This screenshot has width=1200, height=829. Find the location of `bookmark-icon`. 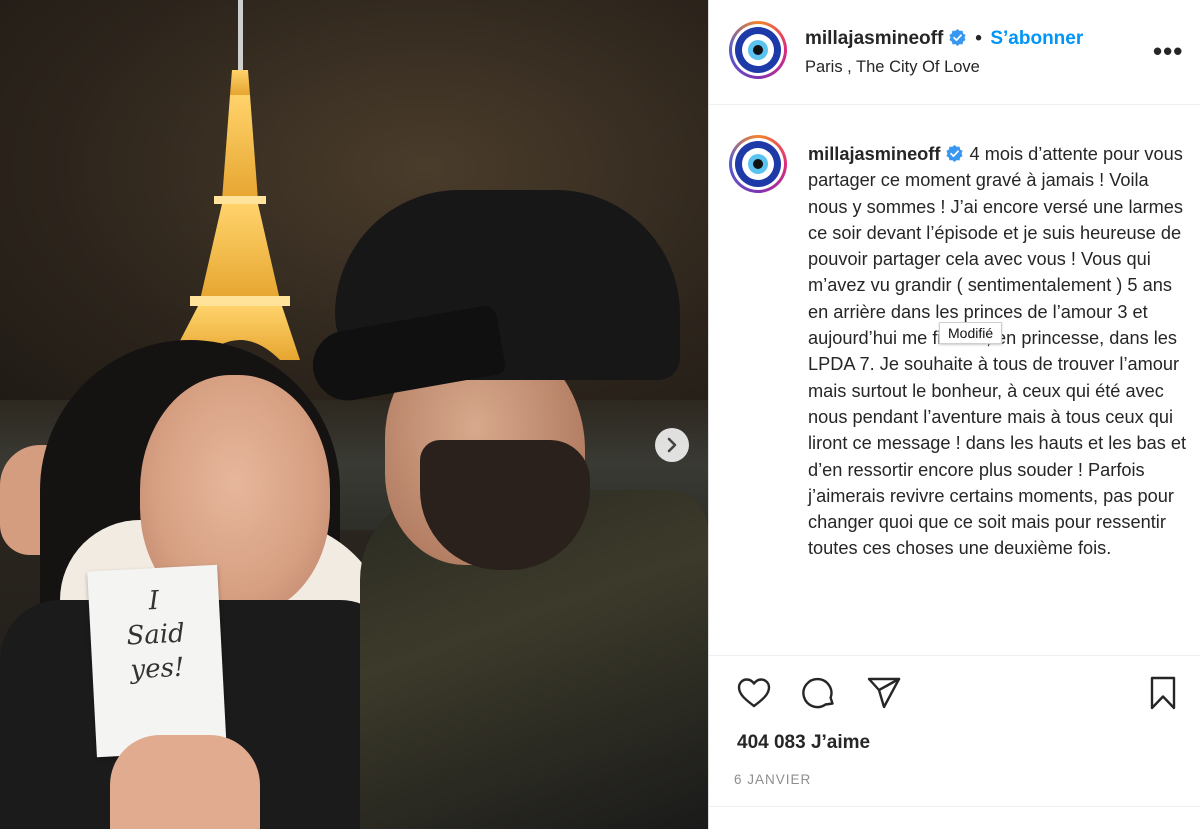

bookmark-icon is located at coordinates (1163, 693).